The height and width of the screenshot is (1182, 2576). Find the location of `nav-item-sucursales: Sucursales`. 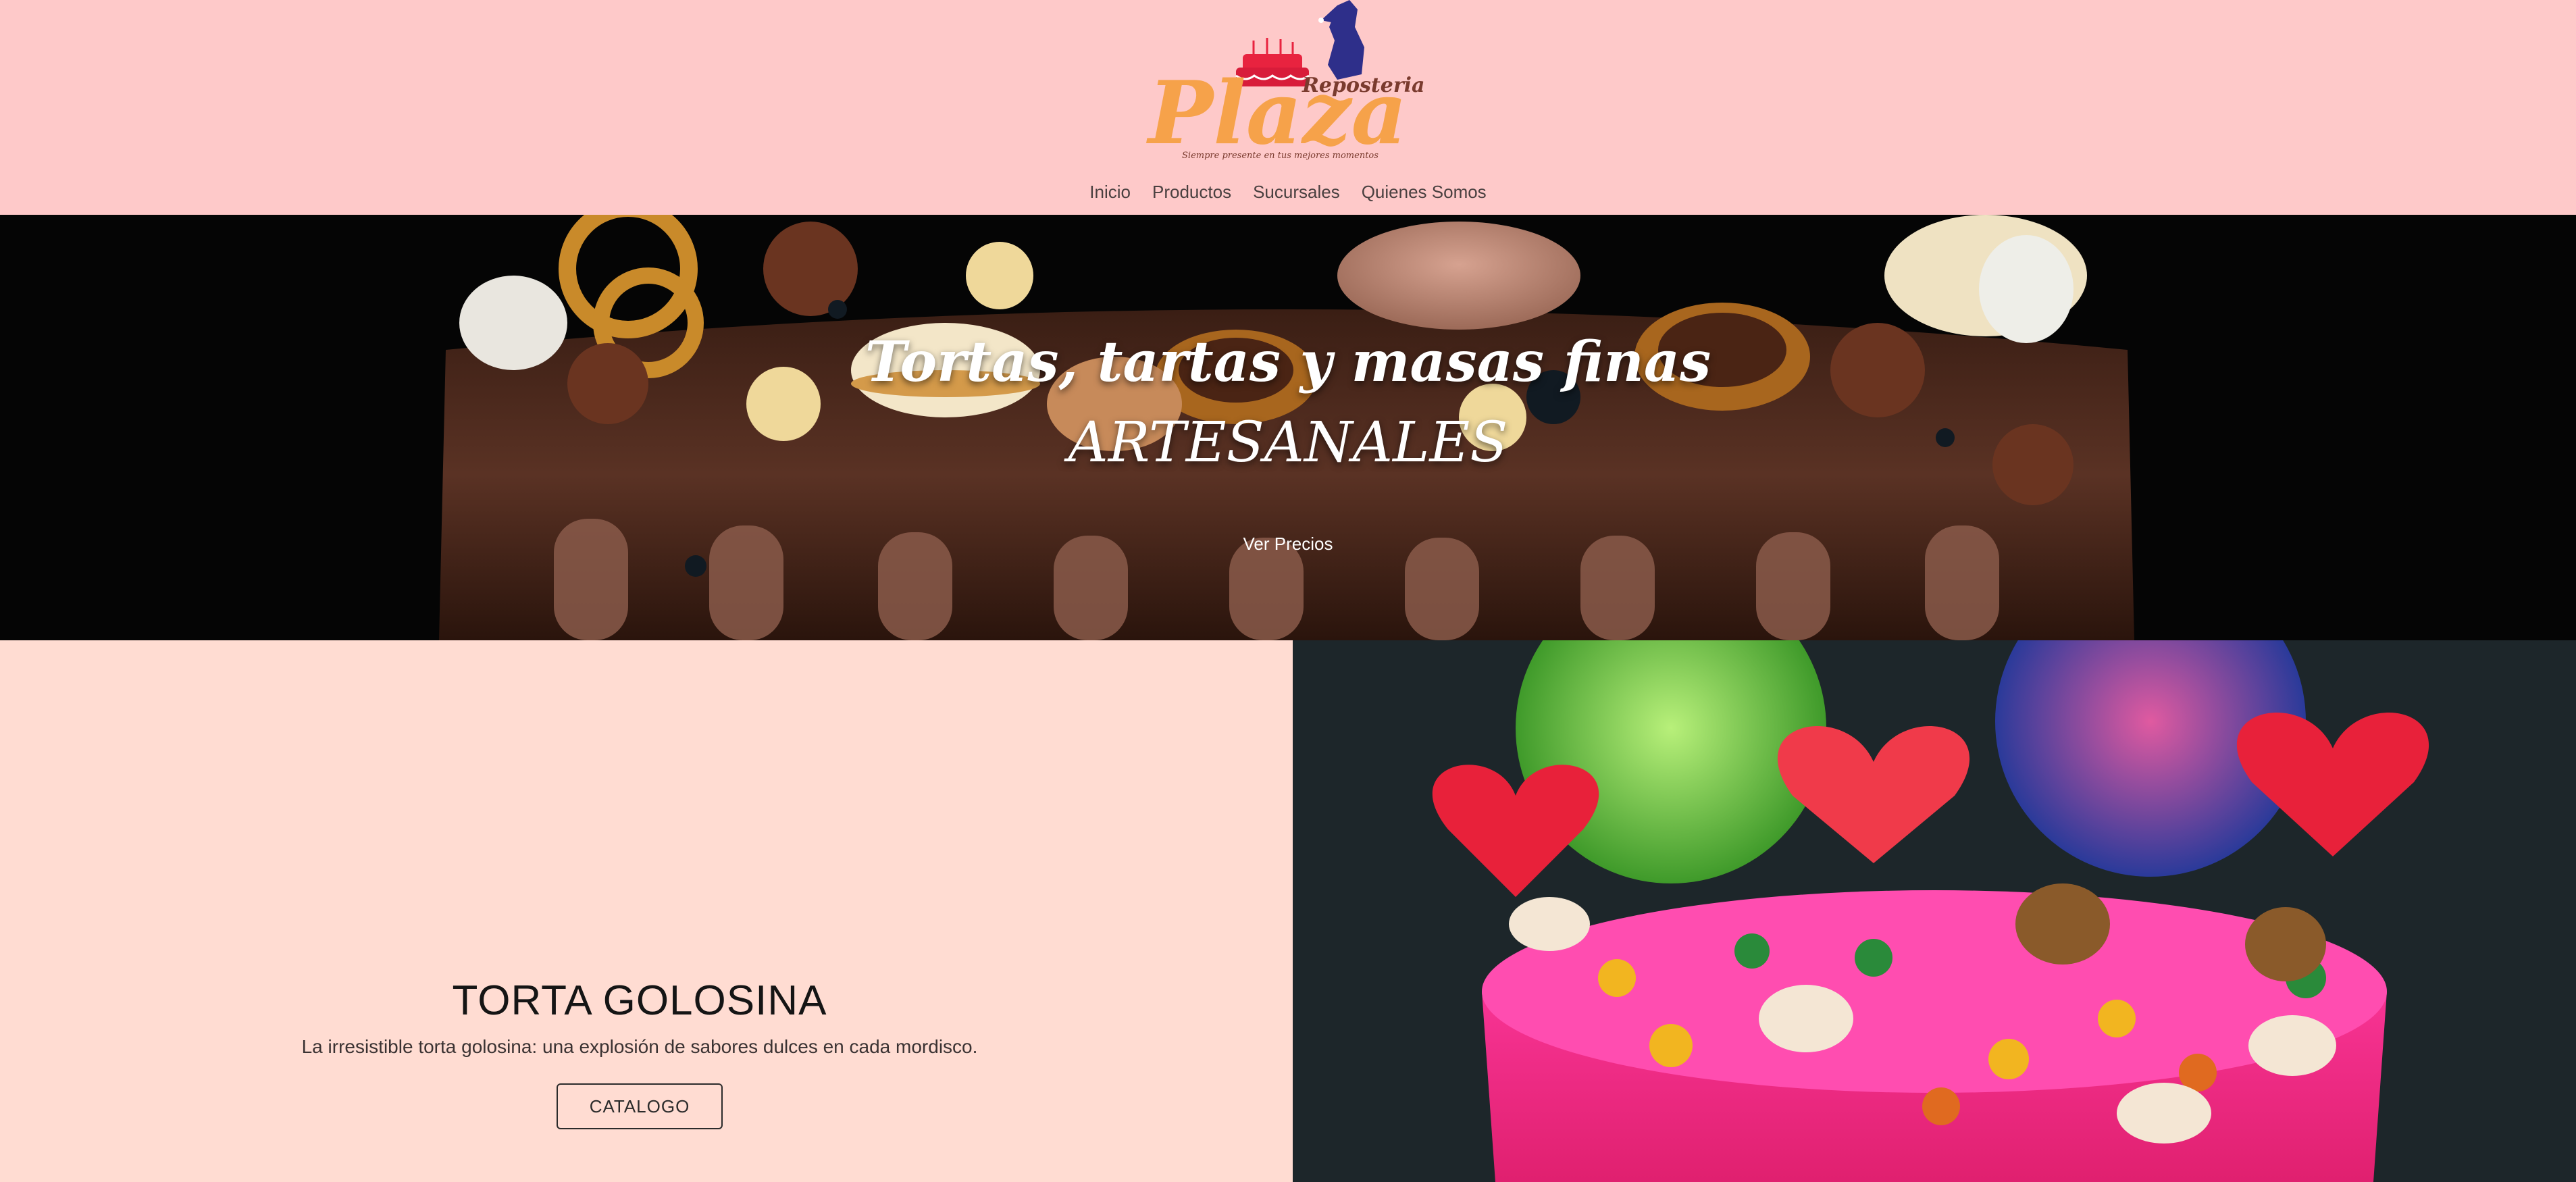

nav-item-sucursales: Sucursales is located at coordinates (1296, 192).